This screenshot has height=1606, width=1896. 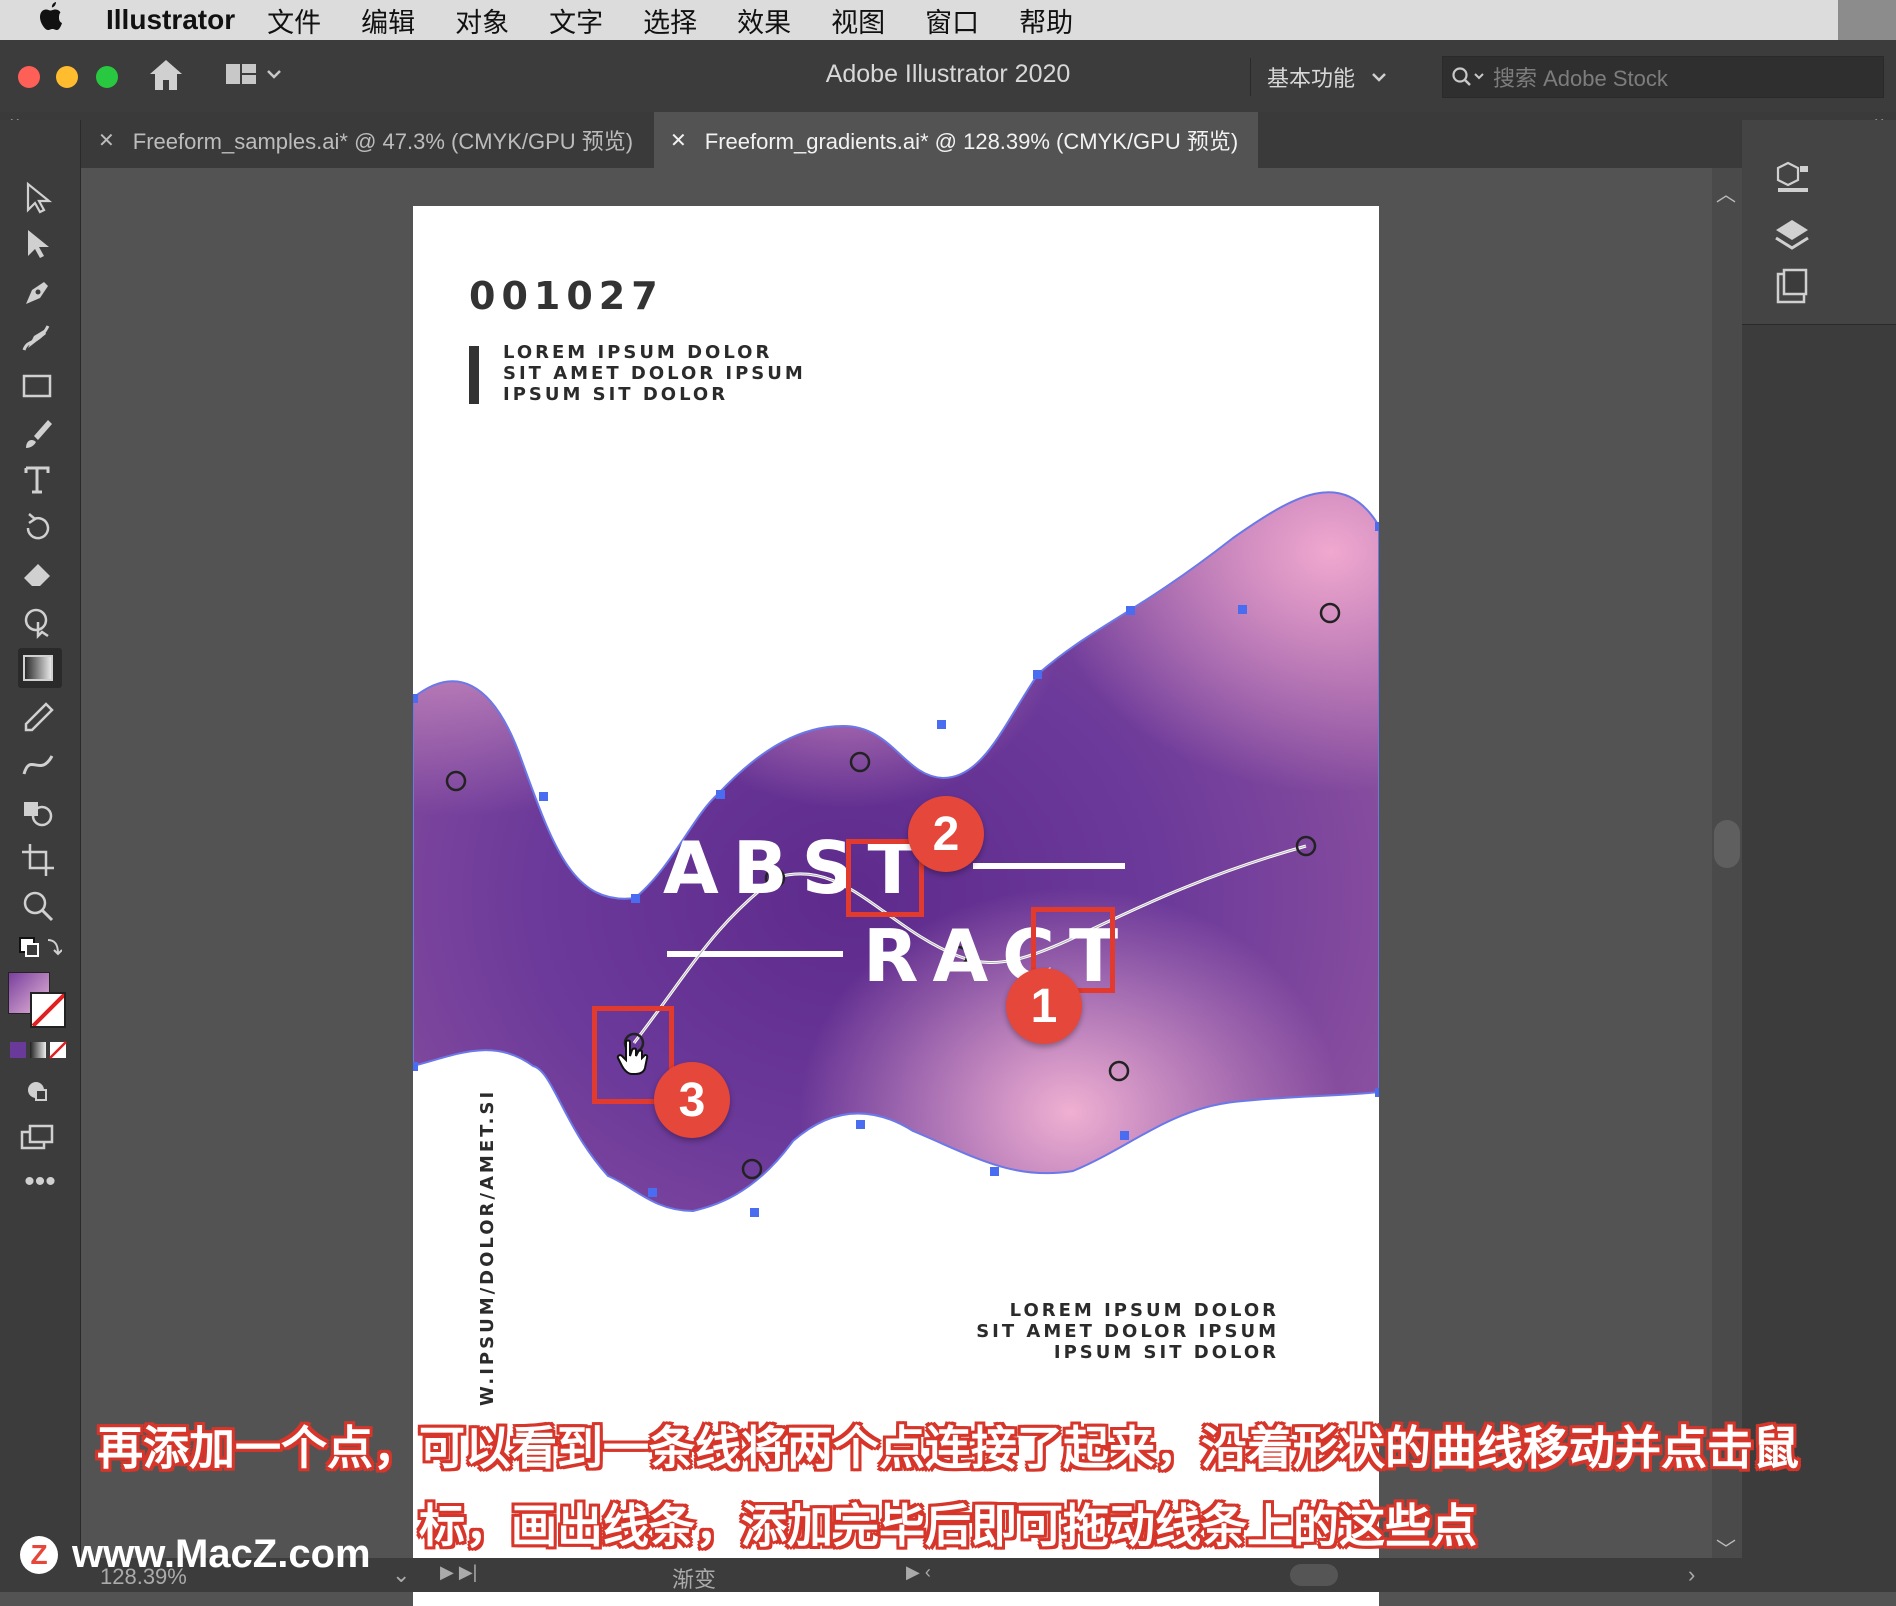 I want to click on poster-line: LOREM IPSUM DOLOR, so click(x=1144, y=1310).